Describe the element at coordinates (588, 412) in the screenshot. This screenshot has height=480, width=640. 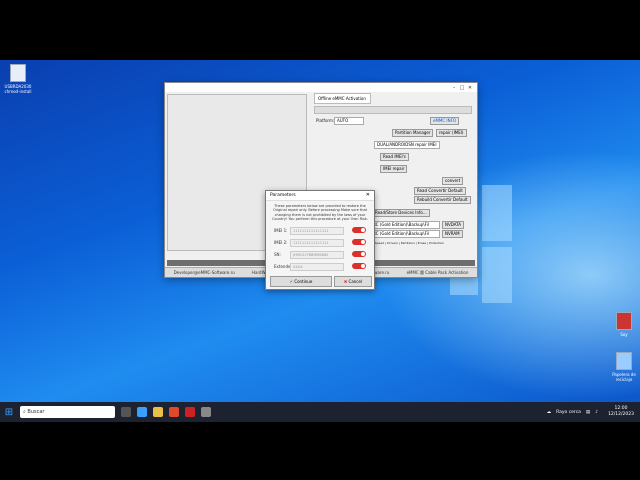
I see `network-icon: ▤` at that location.